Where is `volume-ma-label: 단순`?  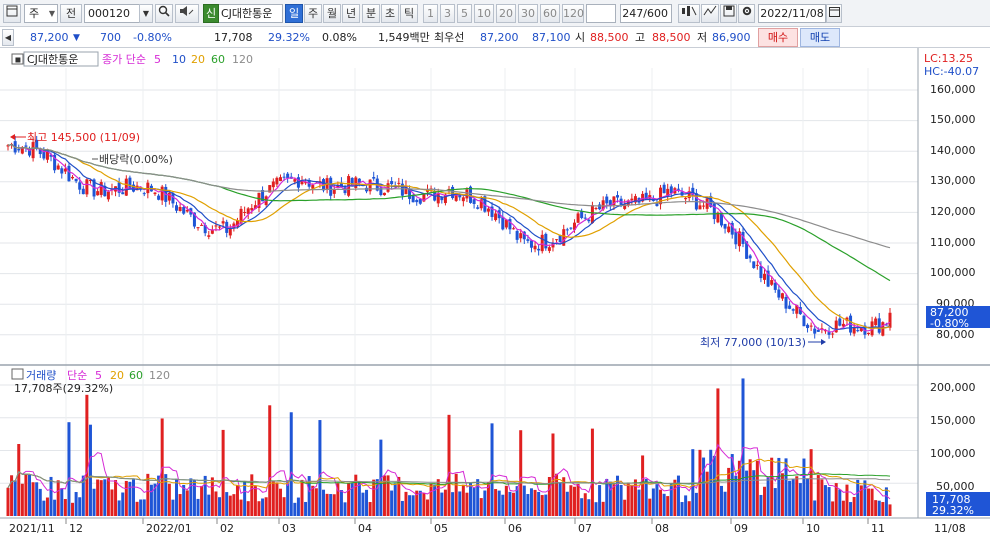
volume-ma-label: 단순 is located at coordinates (77, 375).